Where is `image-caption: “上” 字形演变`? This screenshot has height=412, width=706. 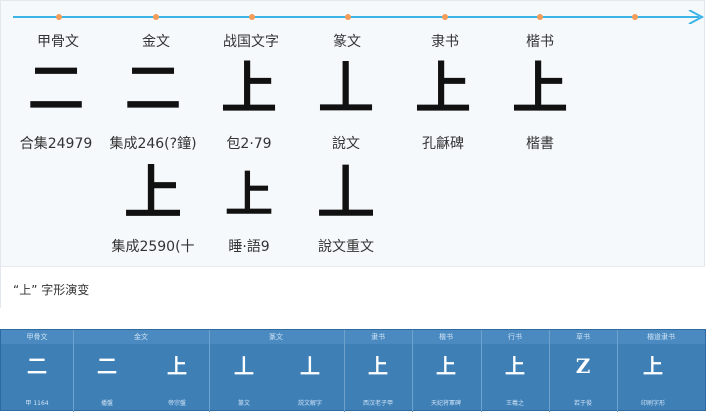 image-caption: “上” 字形演变 is located at coordinates (51, 290).